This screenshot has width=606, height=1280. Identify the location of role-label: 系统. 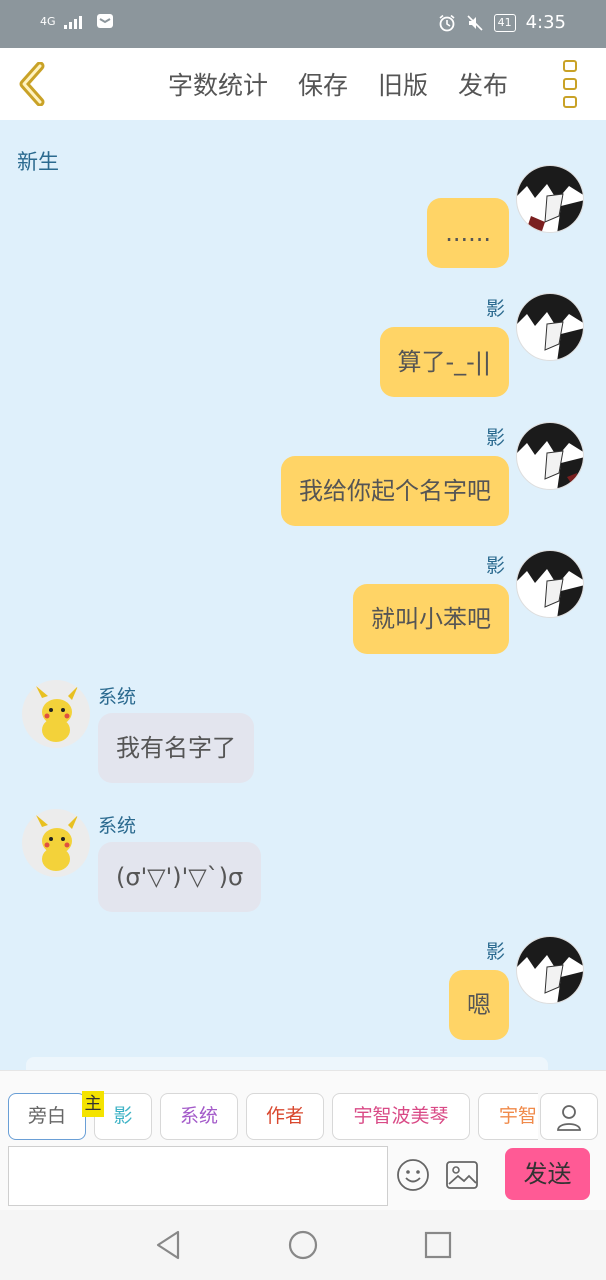
(198, 1116).